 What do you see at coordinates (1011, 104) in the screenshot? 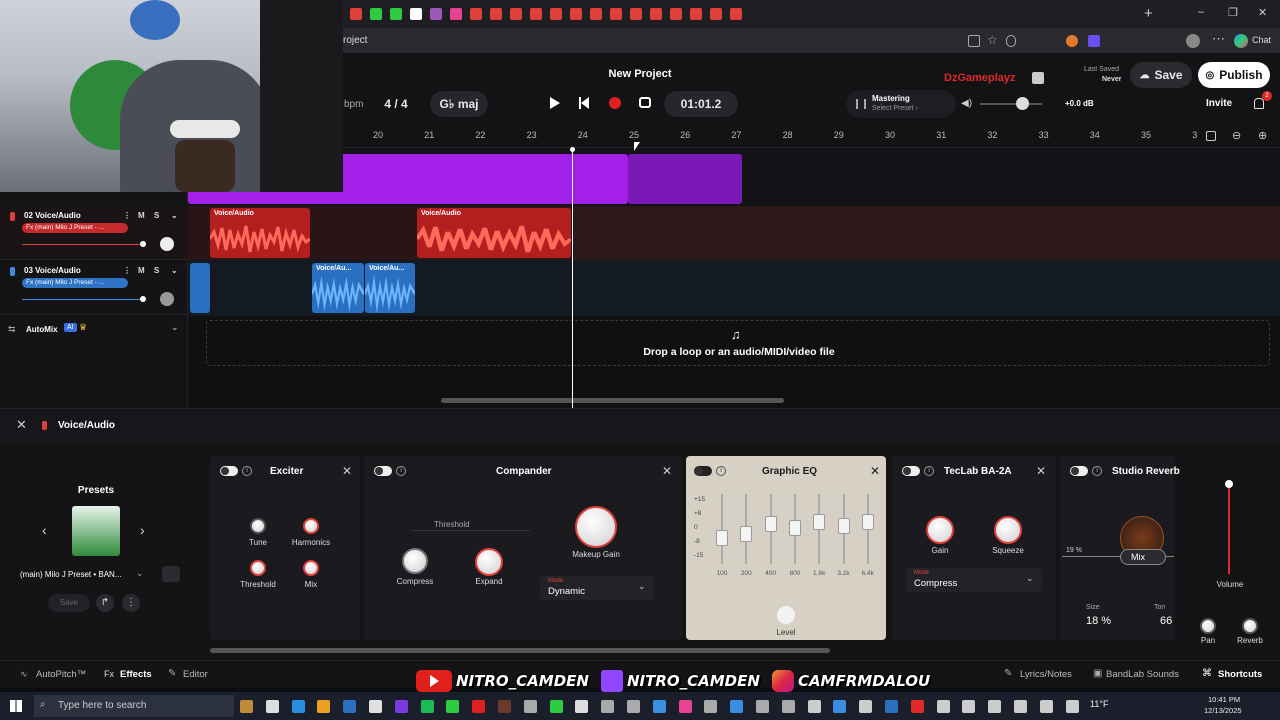
I see `master-volume-slider` at bounding box center [1011, 104].